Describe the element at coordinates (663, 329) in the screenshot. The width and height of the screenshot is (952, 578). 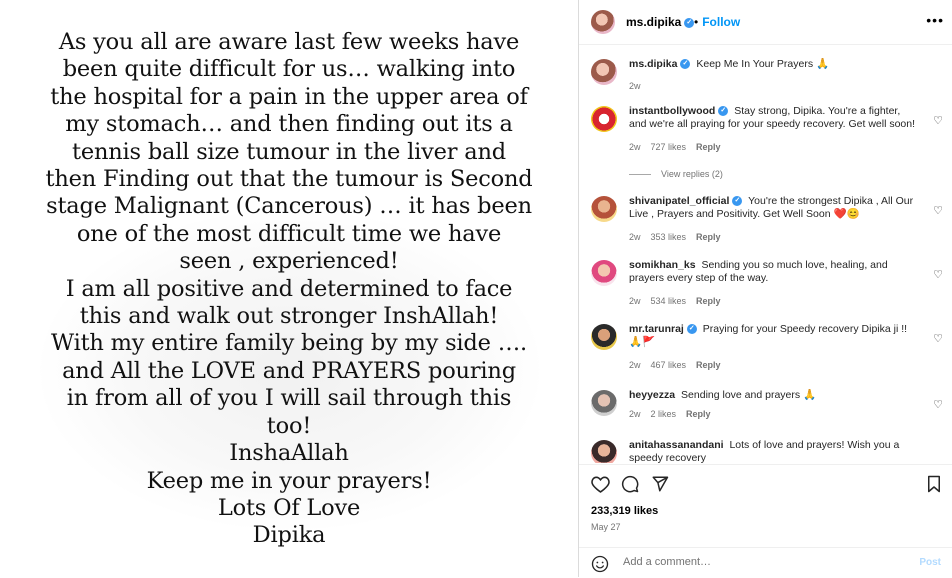
I see `commenter-username: mr.tarunraj ✓` at that location.